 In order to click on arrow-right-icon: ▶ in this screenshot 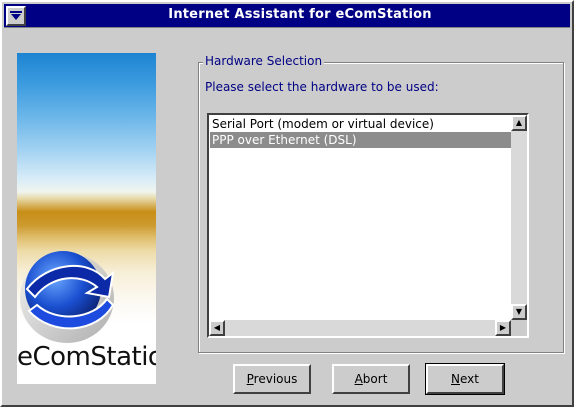, I will do `click(503, 327)`.